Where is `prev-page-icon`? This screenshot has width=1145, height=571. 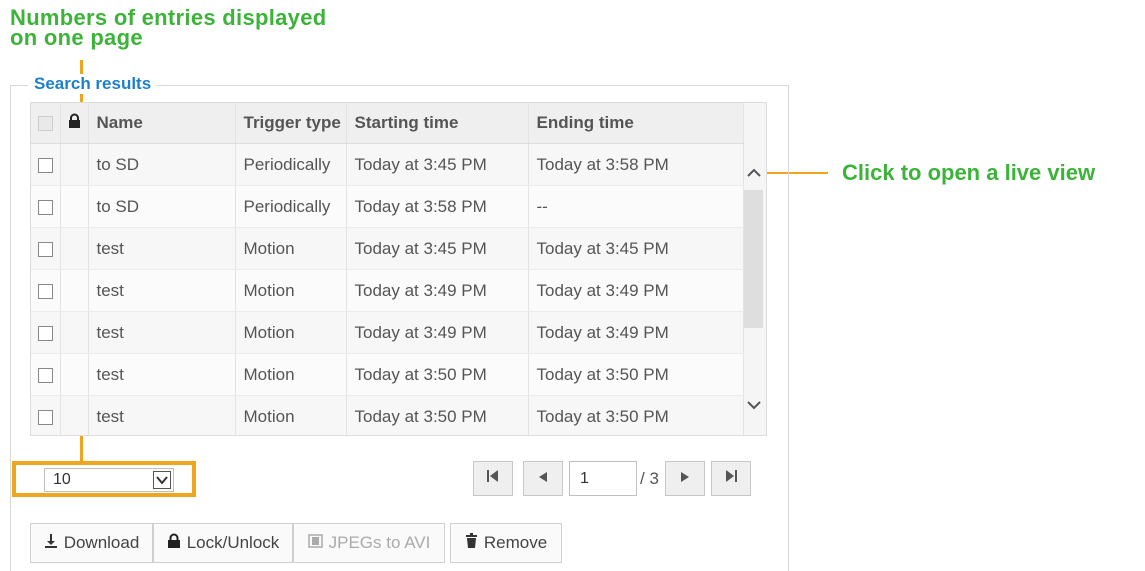
prev-page-icon is located at coordinates (543, 479).